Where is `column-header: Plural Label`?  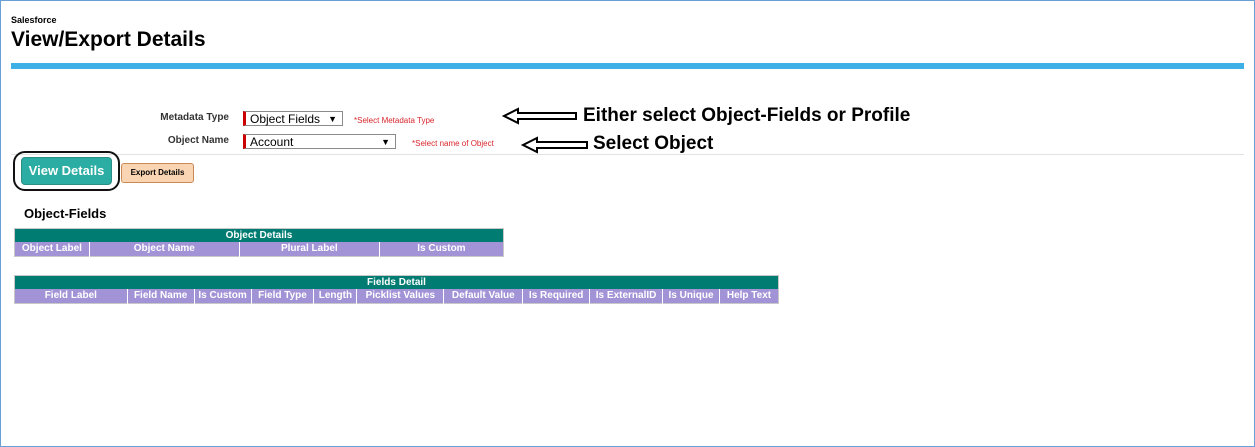
column-header: Plural Label is located at coordinates (309, 249).